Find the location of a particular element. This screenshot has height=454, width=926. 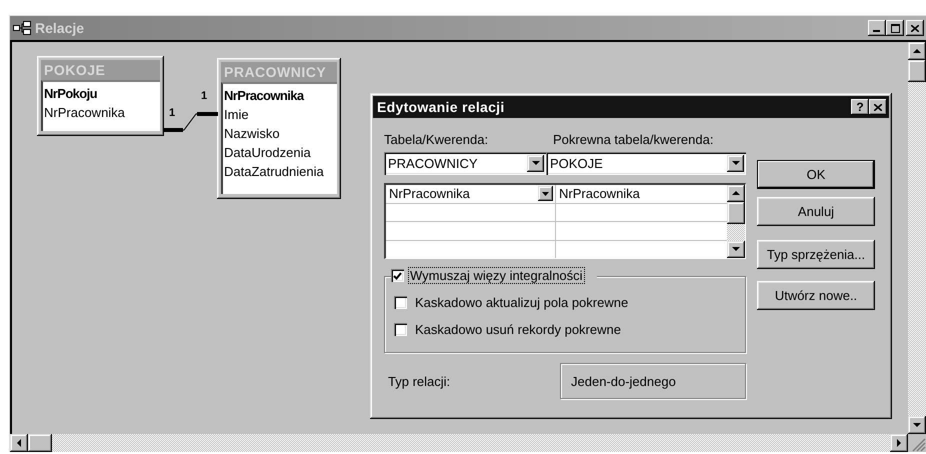

relation-type-label: Typ relacji: is located at coordinates (419, 381).